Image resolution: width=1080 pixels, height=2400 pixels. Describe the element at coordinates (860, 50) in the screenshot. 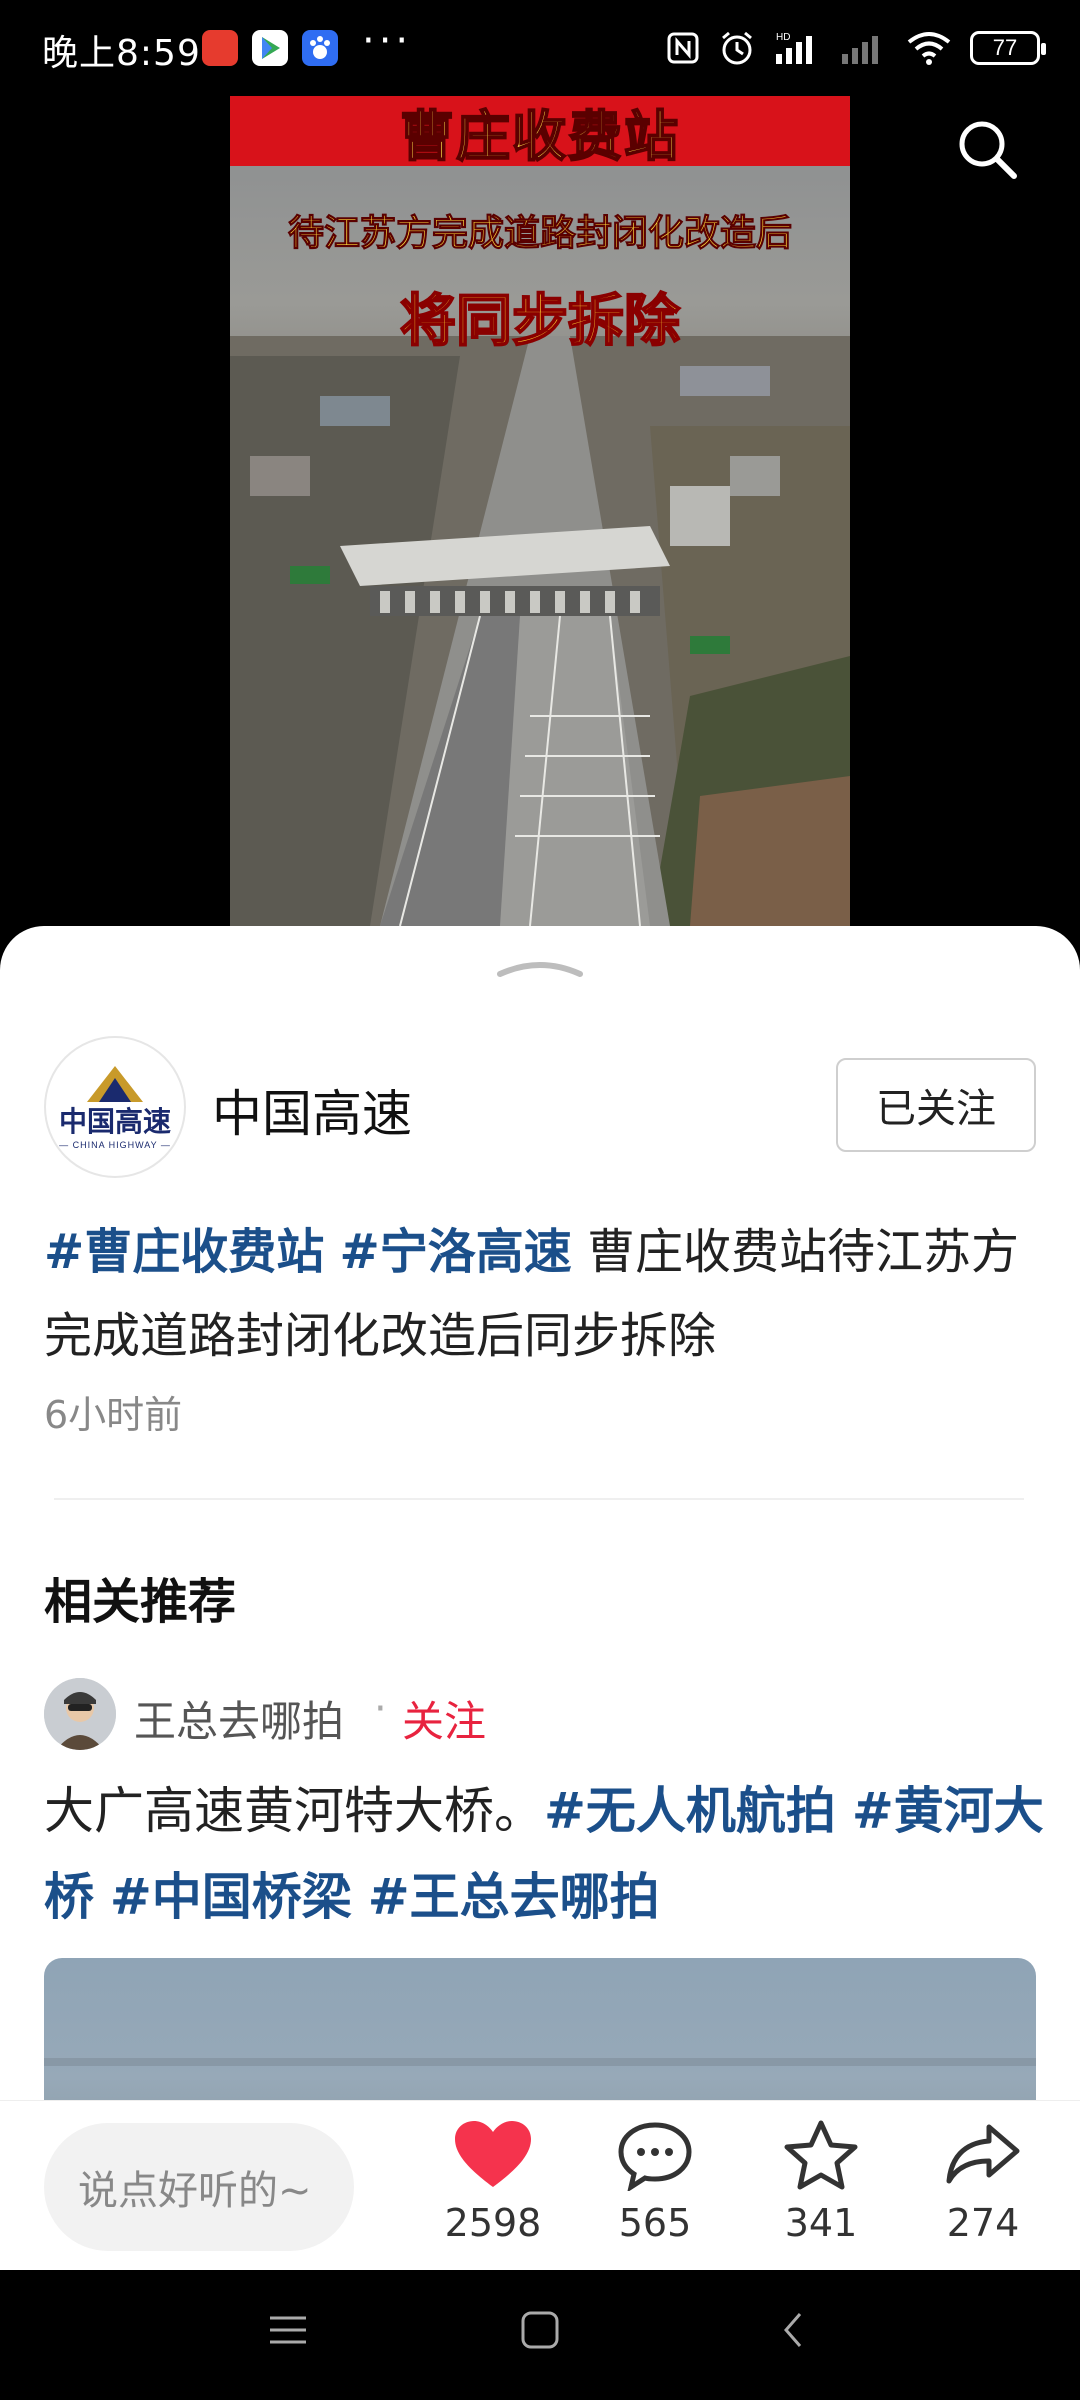

I see `signal-weak-icon` at that location.